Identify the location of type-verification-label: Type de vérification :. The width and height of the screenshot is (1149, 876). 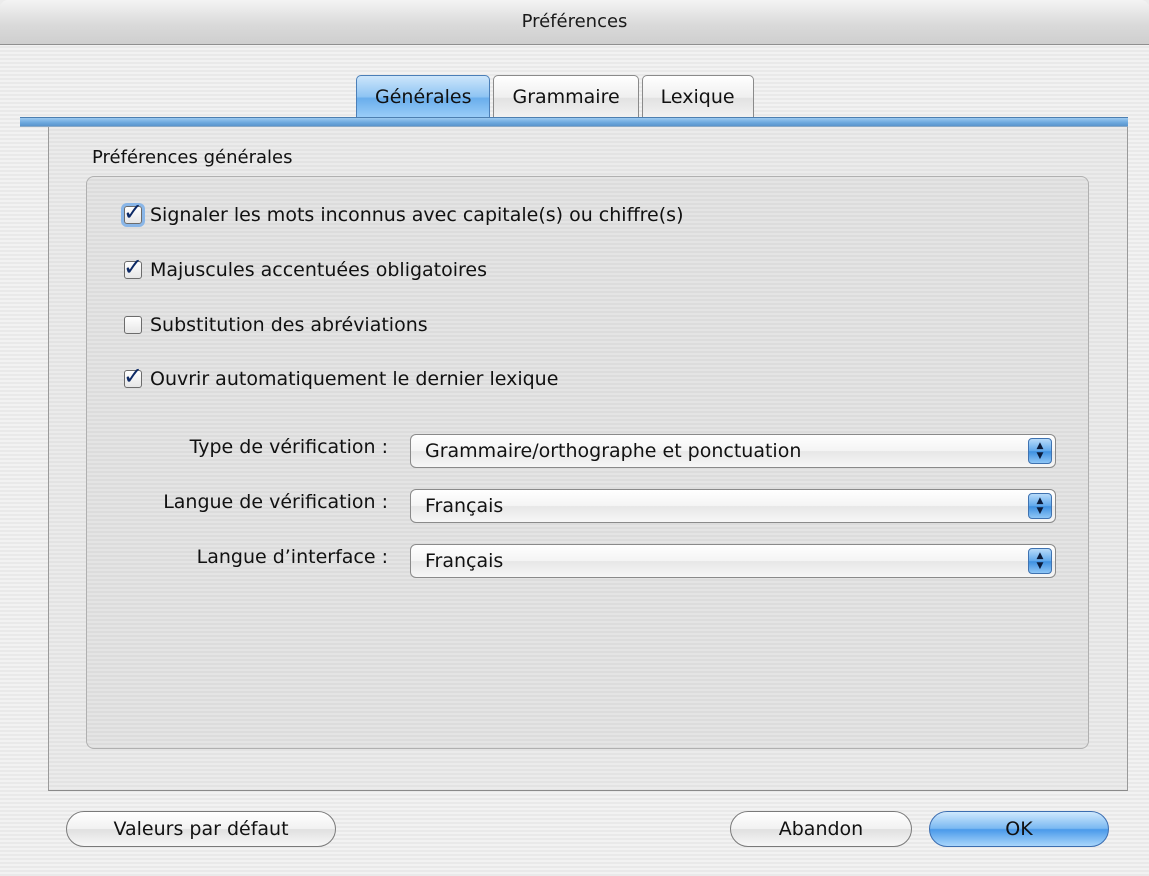
(288, 447).